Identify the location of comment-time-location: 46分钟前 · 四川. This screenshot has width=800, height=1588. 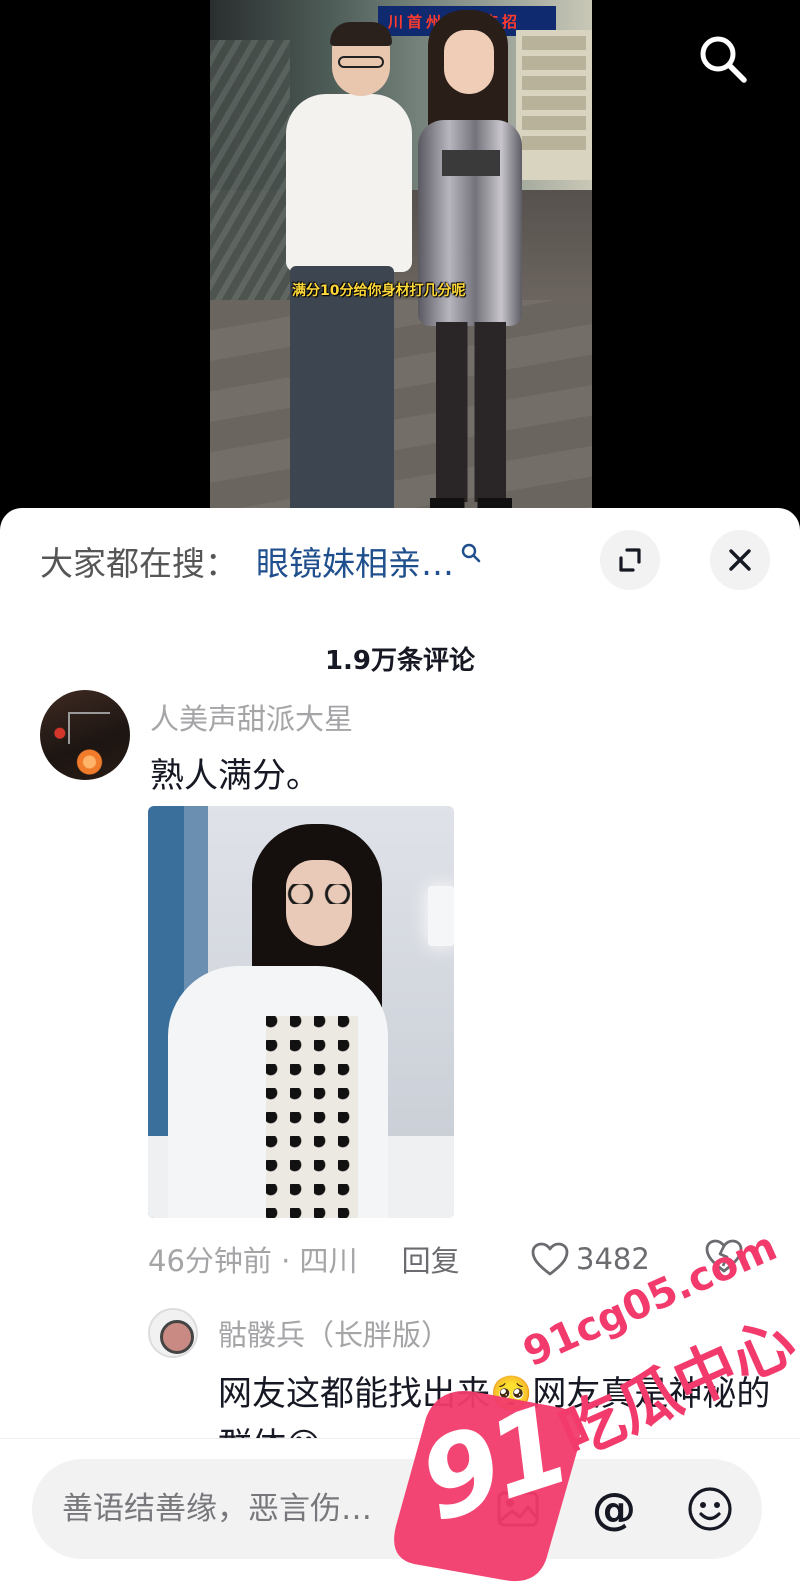
(253, 1261).